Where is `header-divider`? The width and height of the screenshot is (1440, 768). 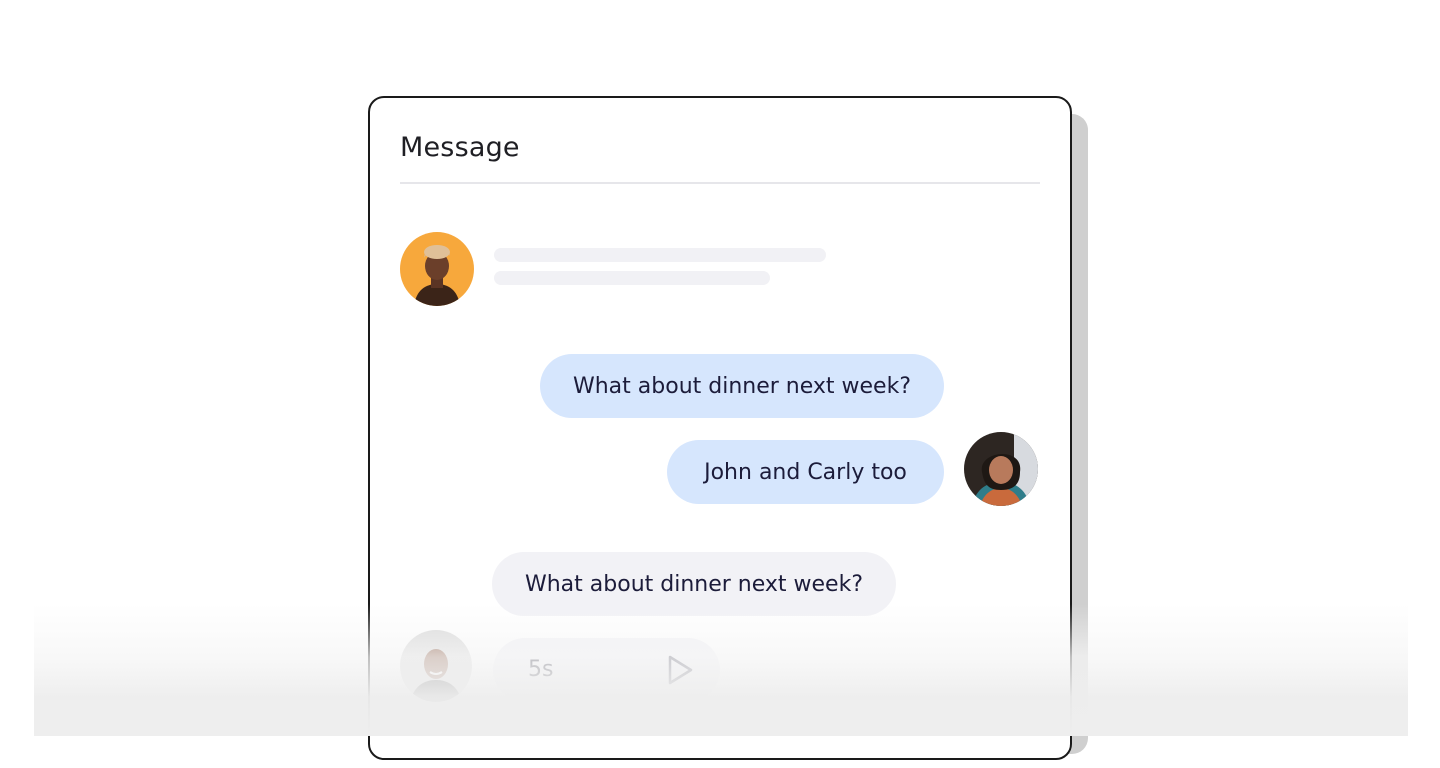
header-divider is located at coordinates (720, 183).